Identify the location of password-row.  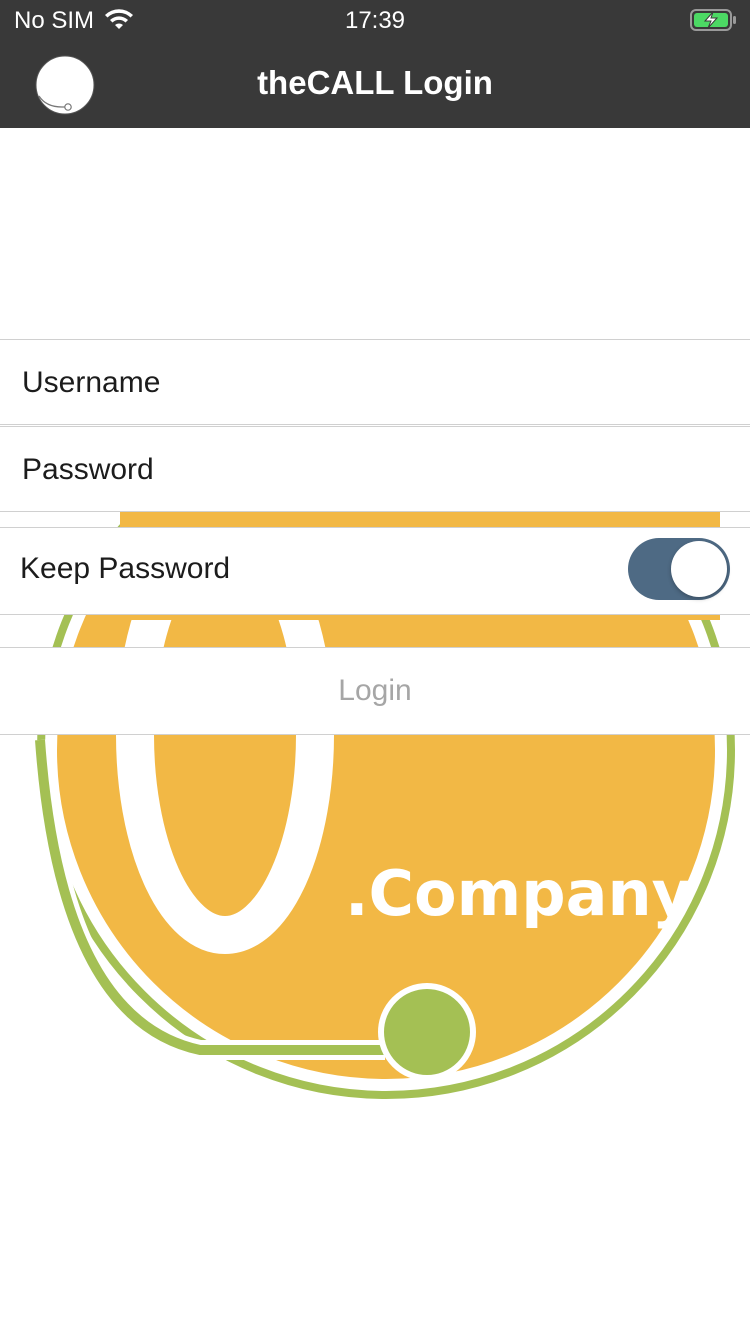
(375, 469).